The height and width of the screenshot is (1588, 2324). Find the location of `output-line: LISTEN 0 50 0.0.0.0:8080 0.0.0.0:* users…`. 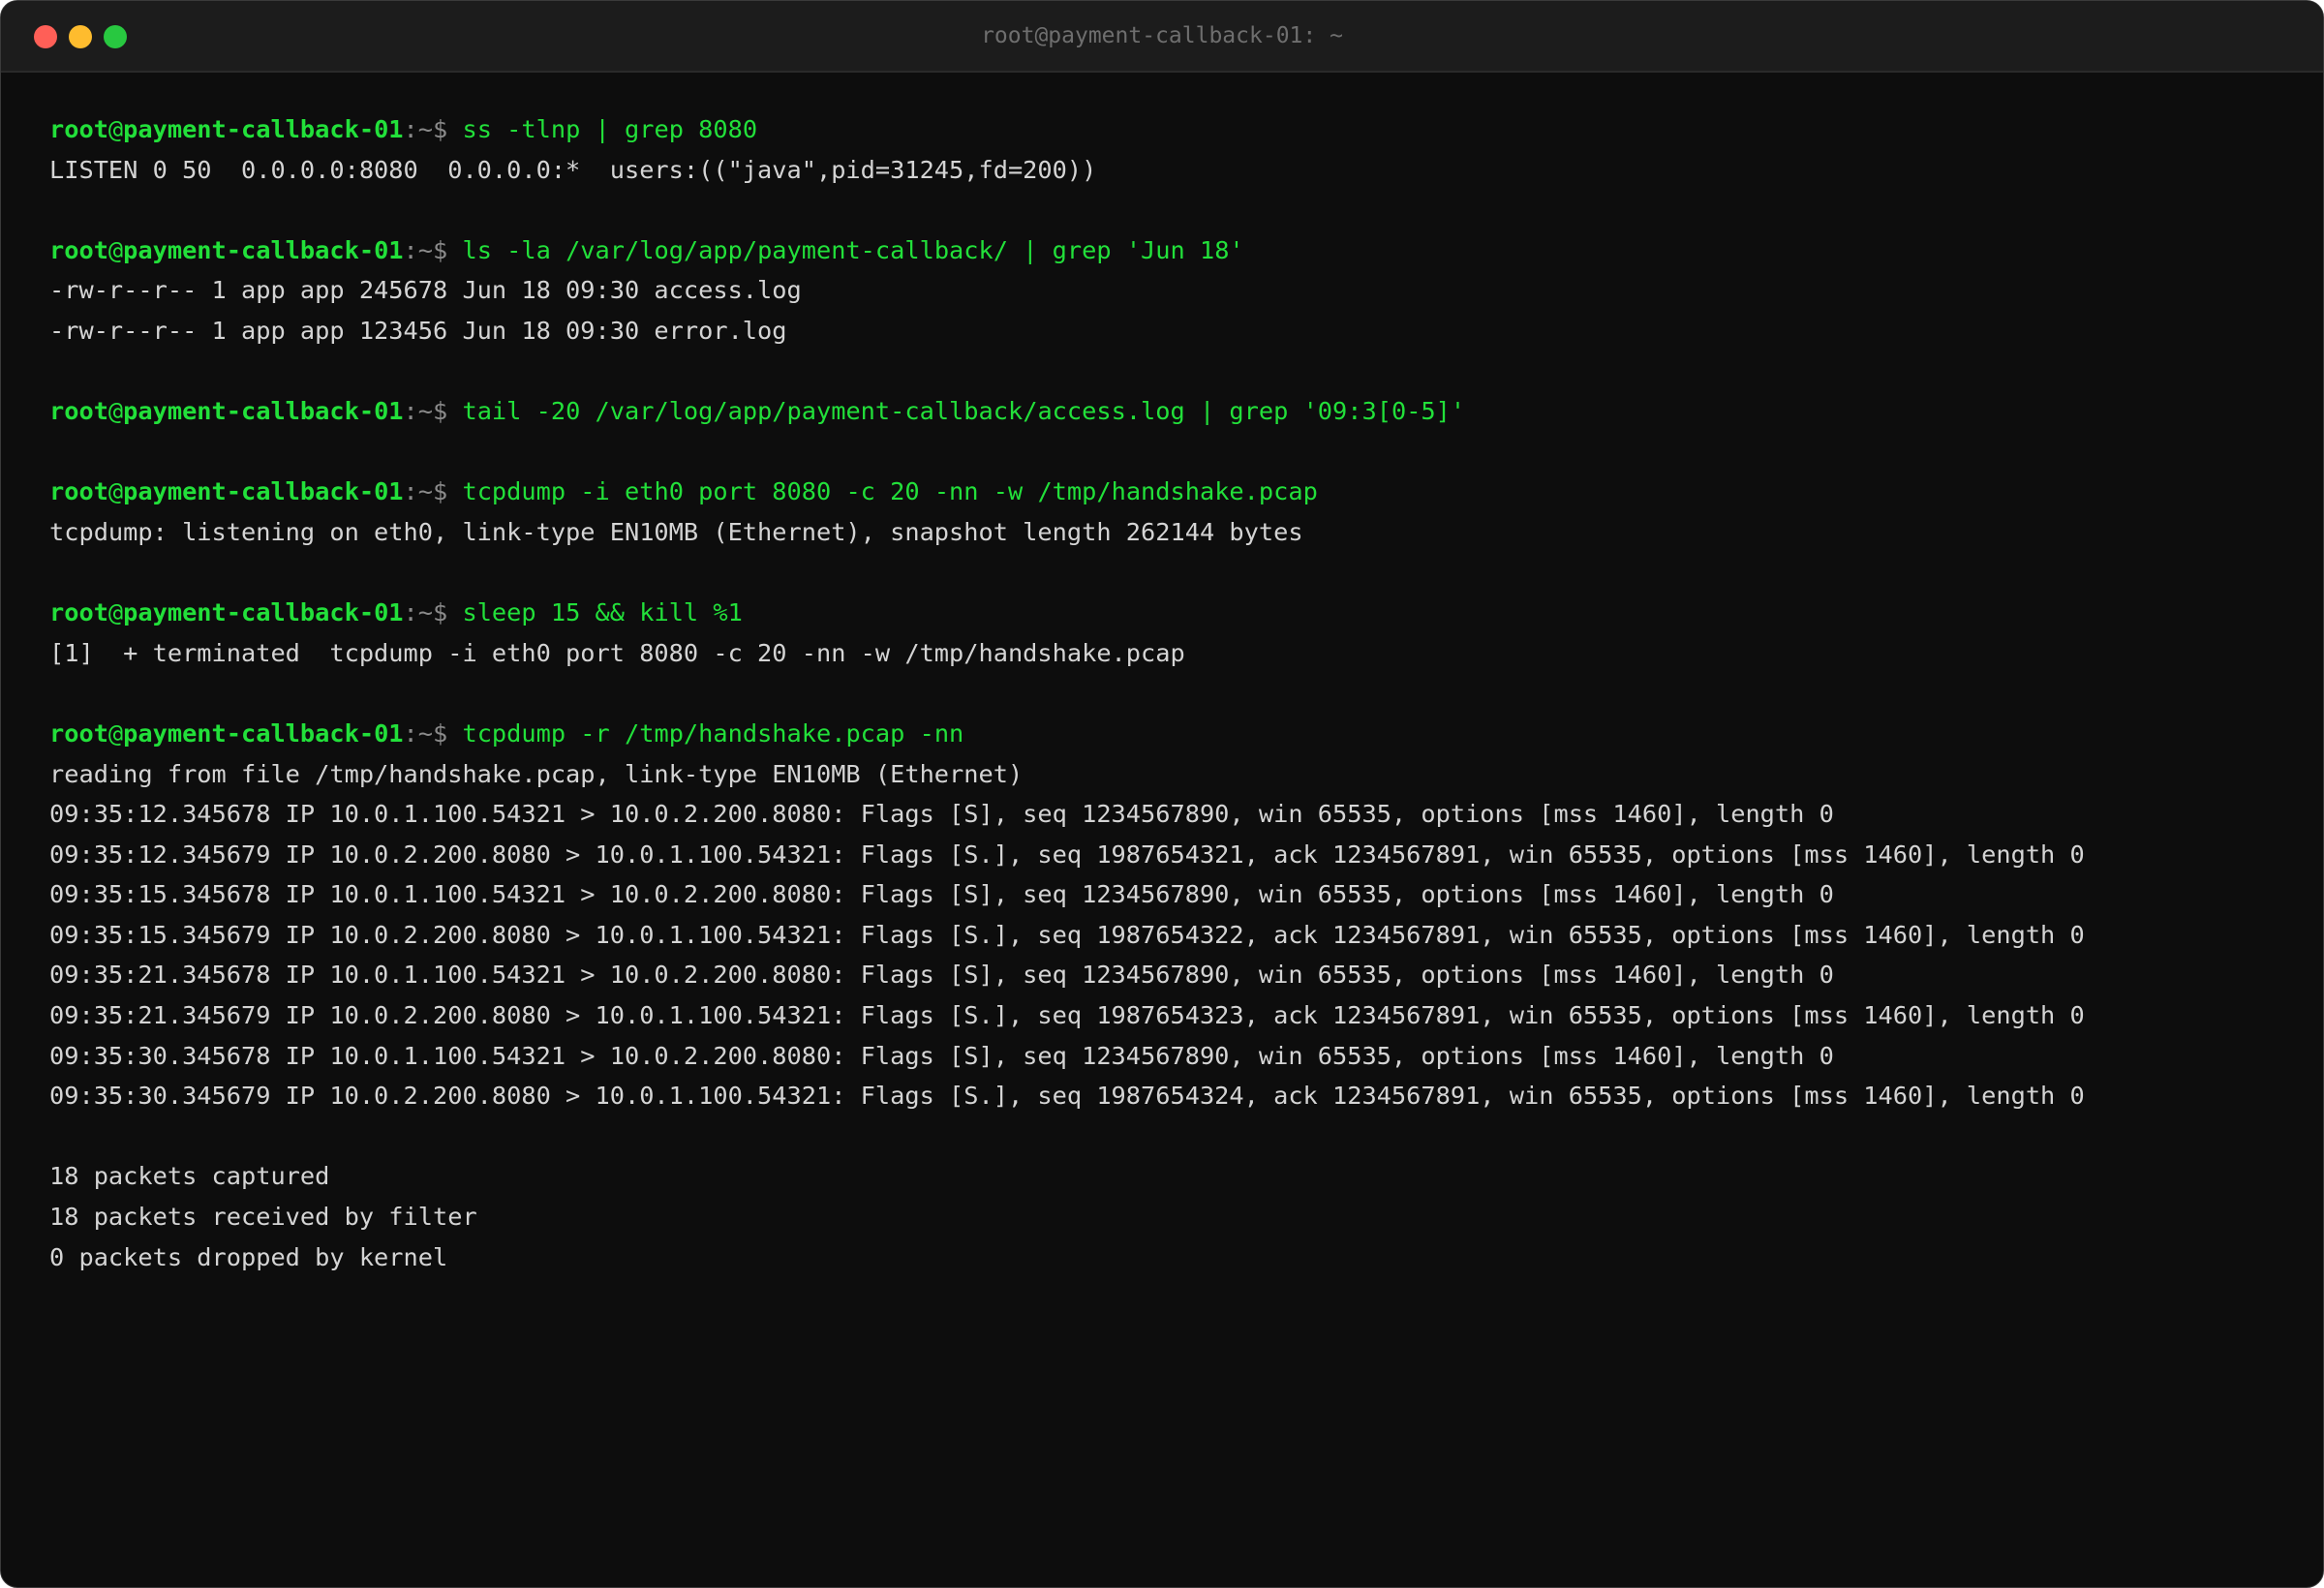

output-line: LISTEN 0 50 0.0.0.0:8080 0.0.0.0:* users… is located at coordinates (573, 169).